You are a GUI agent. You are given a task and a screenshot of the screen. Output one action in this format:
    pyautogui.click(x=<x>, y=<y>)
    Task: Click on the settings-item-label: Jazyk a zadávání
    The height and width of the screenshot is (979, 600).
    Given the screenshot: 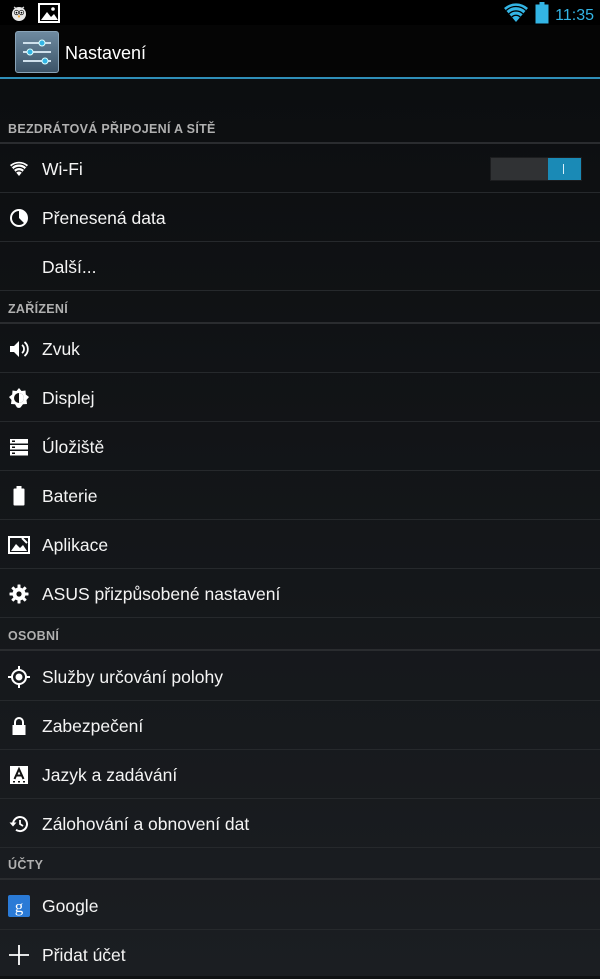 What is the action you would take?
    pyautogui.click(x=110, y=775)
    